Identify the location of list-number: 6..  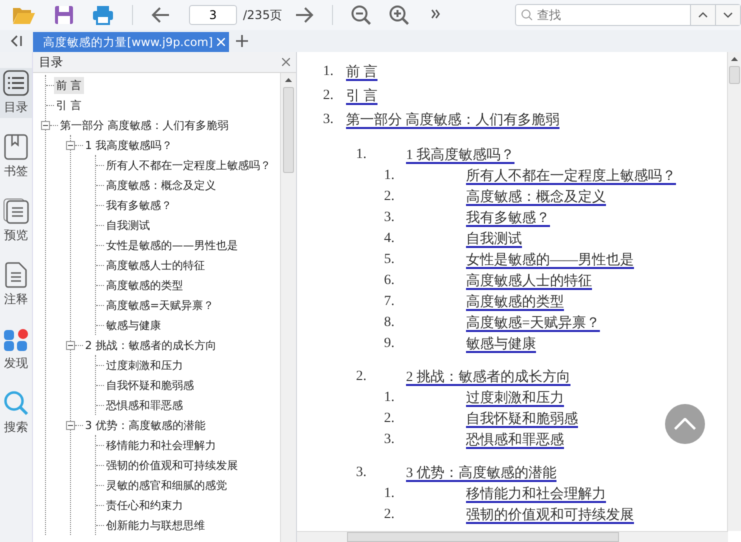
(390, 280).